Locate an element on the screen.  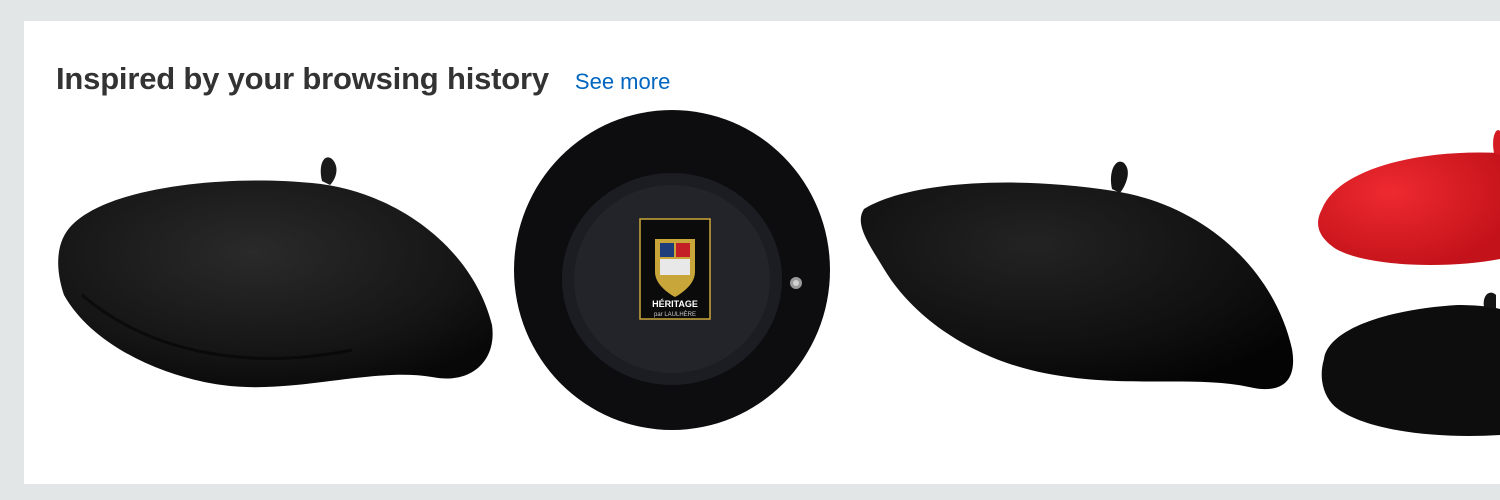
black-beret-inside-view-image: HÉRITAGE par LAULHÈRE is located at coordinates (672, 270).